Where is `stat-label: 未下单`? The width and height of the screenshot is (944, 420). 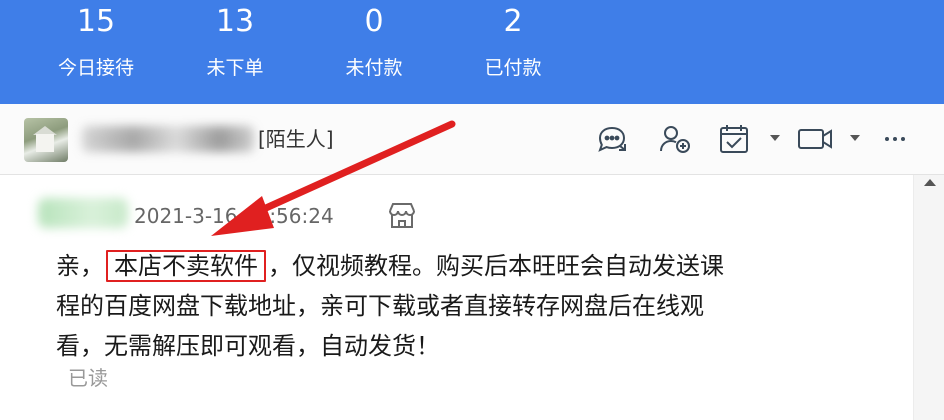
stat-label: 未下单 is located at coordinates (235, 68).